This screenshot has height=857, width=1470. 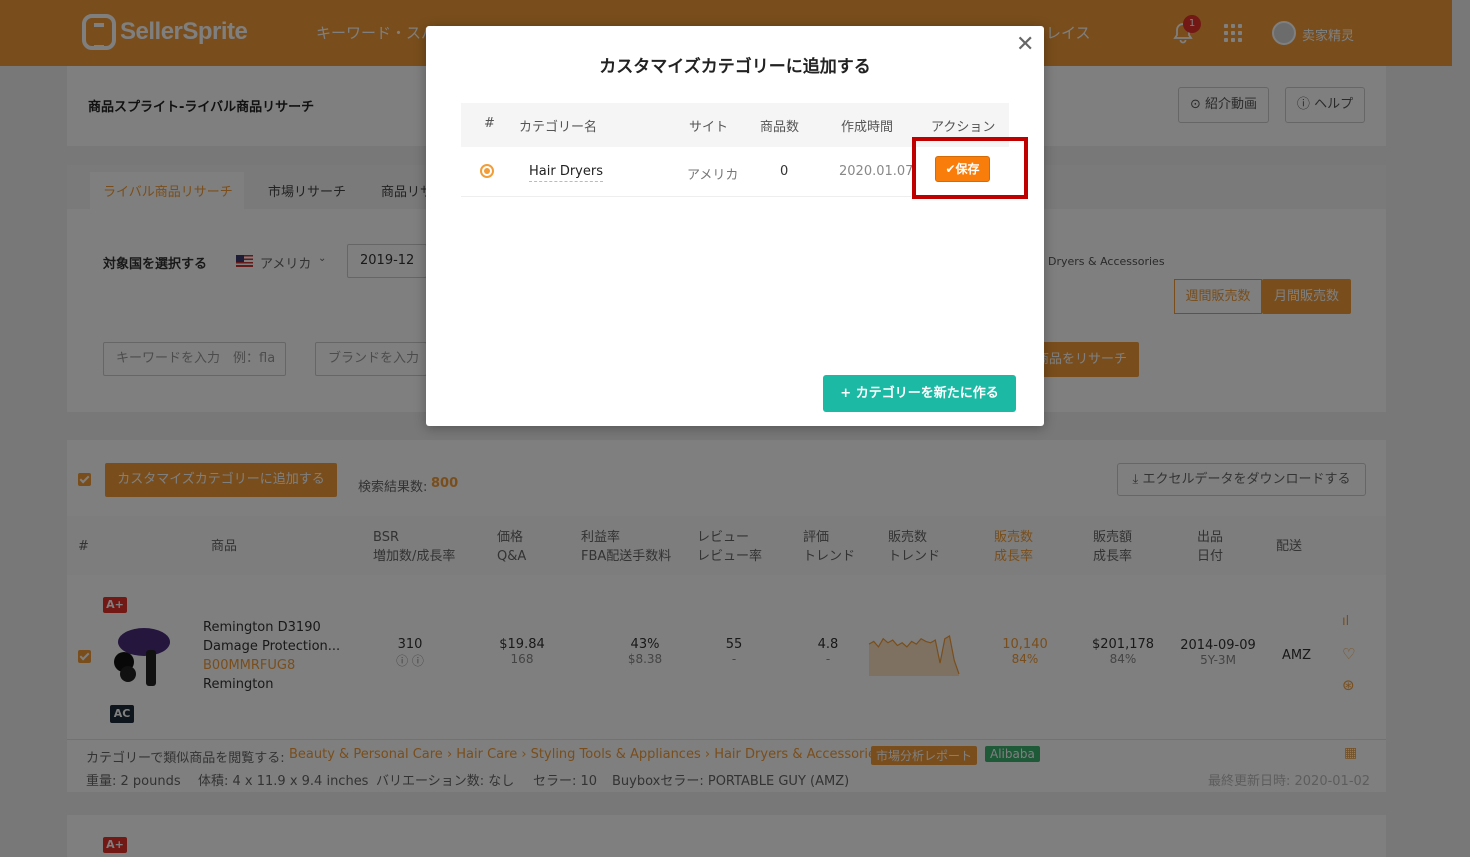 I want to click on create-category-label: カテゴリーを新たに作る, so click(x=927, y=393).